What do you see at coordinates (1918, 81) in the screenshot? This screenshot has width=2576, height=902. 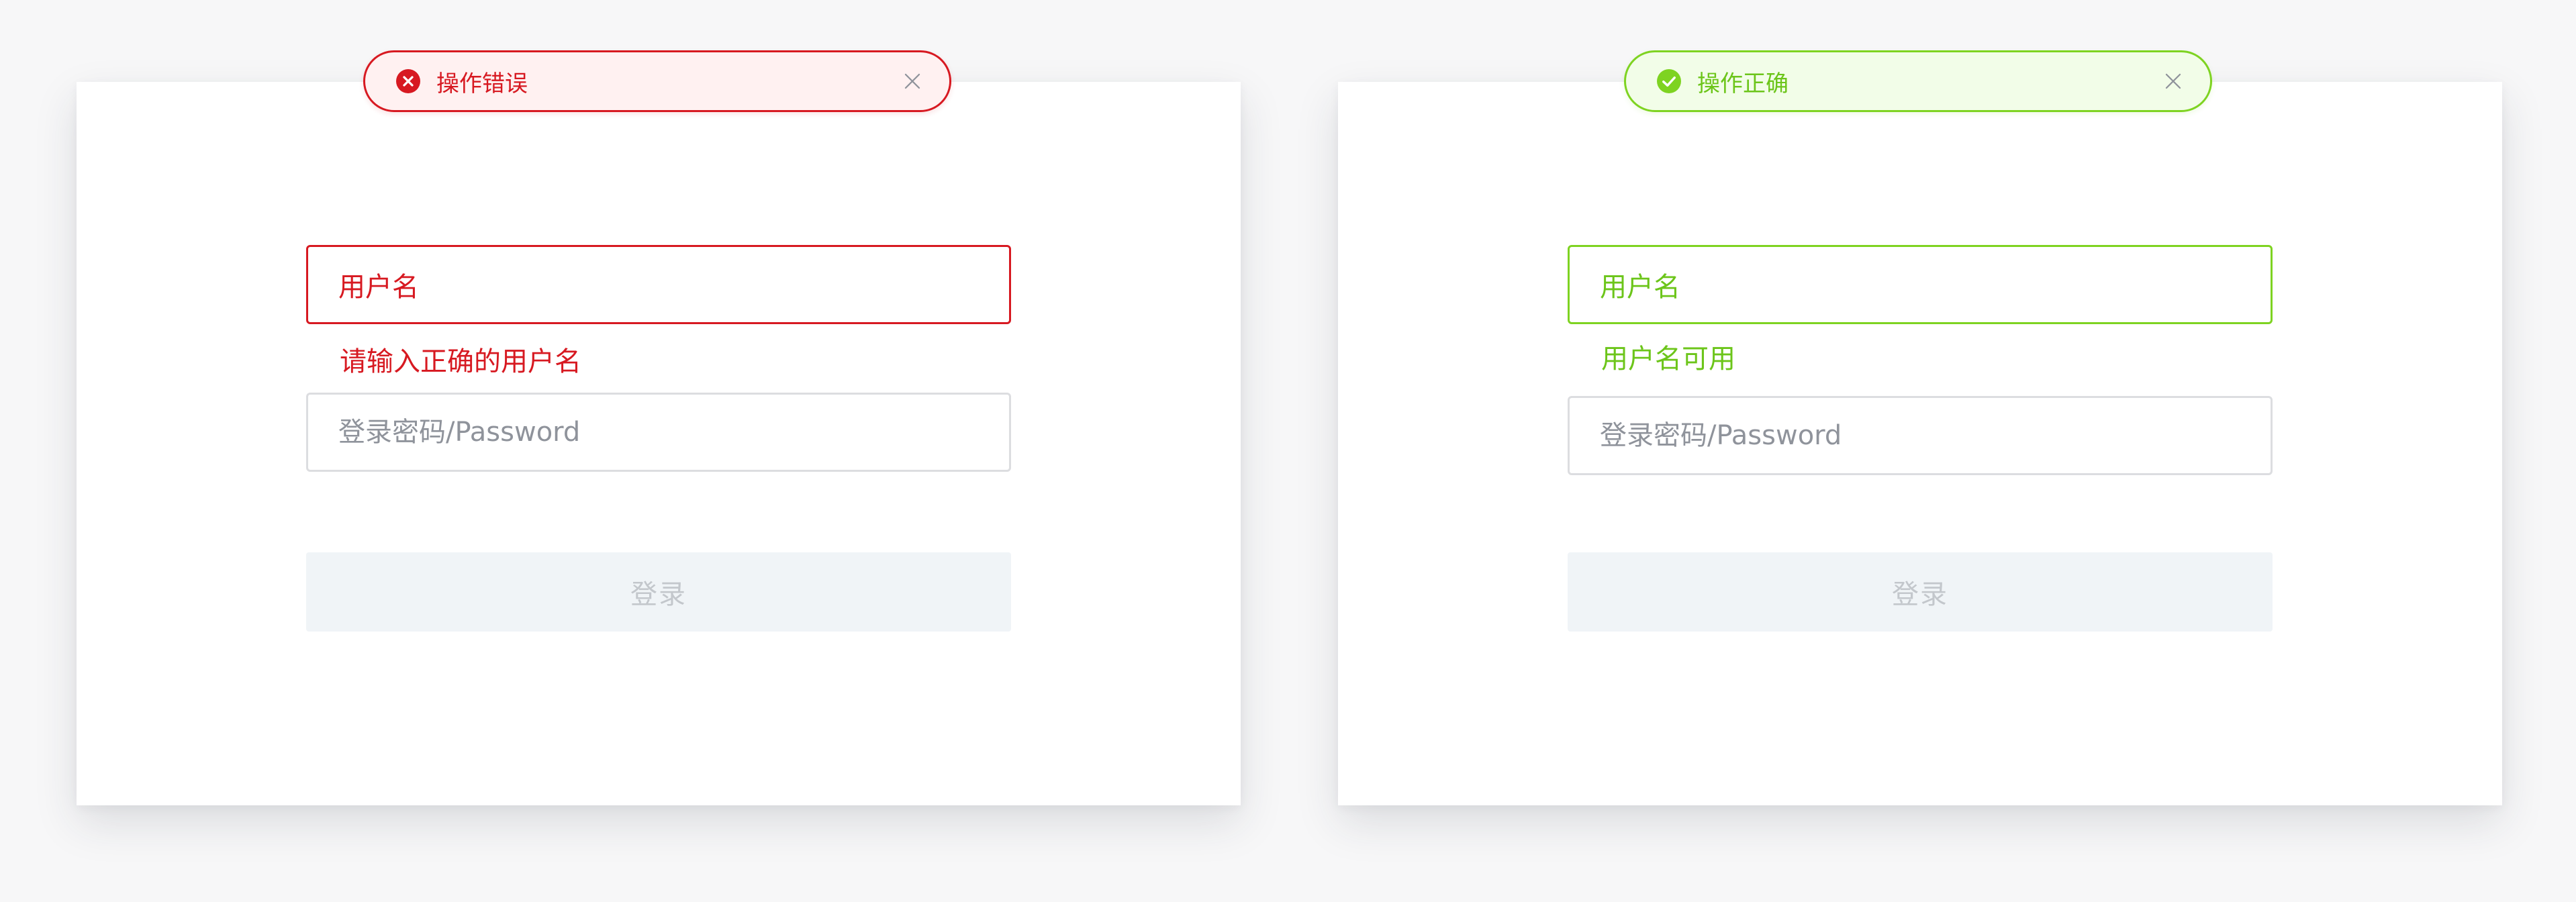 I see `success-toast: 操作正确` at bounding box center [1918, 81].